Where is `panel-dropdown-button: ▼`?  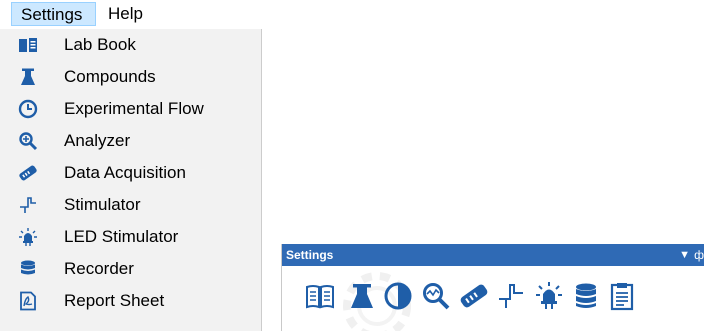
panel-dropdown-button: ▼ is located at coordinates (684, 255).